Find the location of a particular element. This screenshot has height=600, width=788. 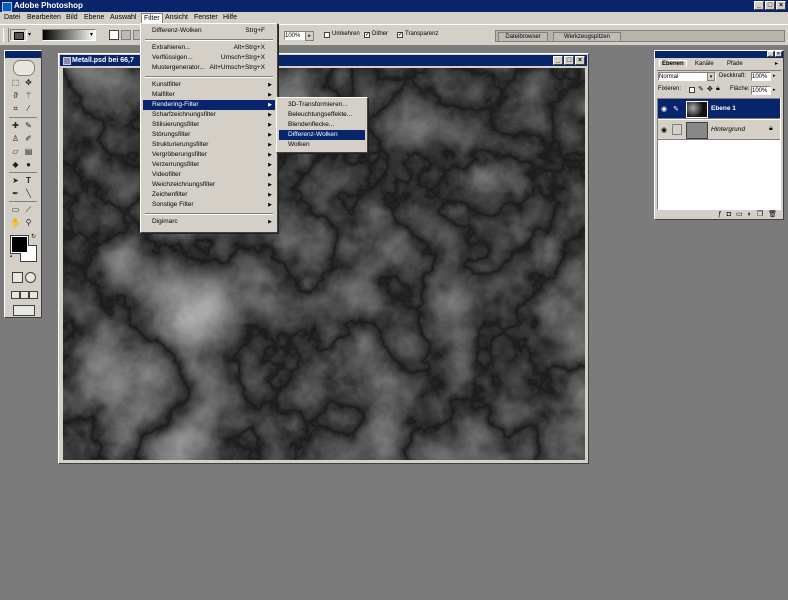

tab-ebenen: Ebenen is located at coordinates (673, 63).